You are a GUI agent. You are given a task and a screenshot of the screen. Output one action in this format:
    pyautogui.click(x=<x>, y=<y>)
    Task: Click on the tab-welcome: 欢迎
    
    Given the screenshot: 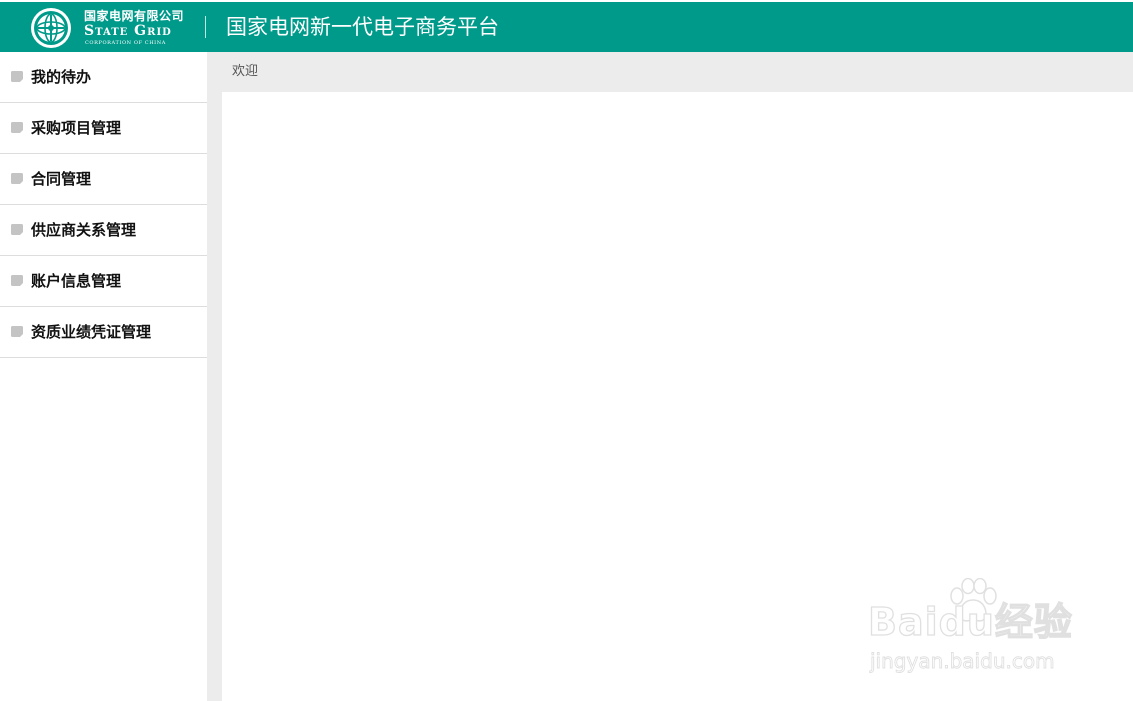 What is the action you would take?
    pyautogui.click(x=245, y=72)
    